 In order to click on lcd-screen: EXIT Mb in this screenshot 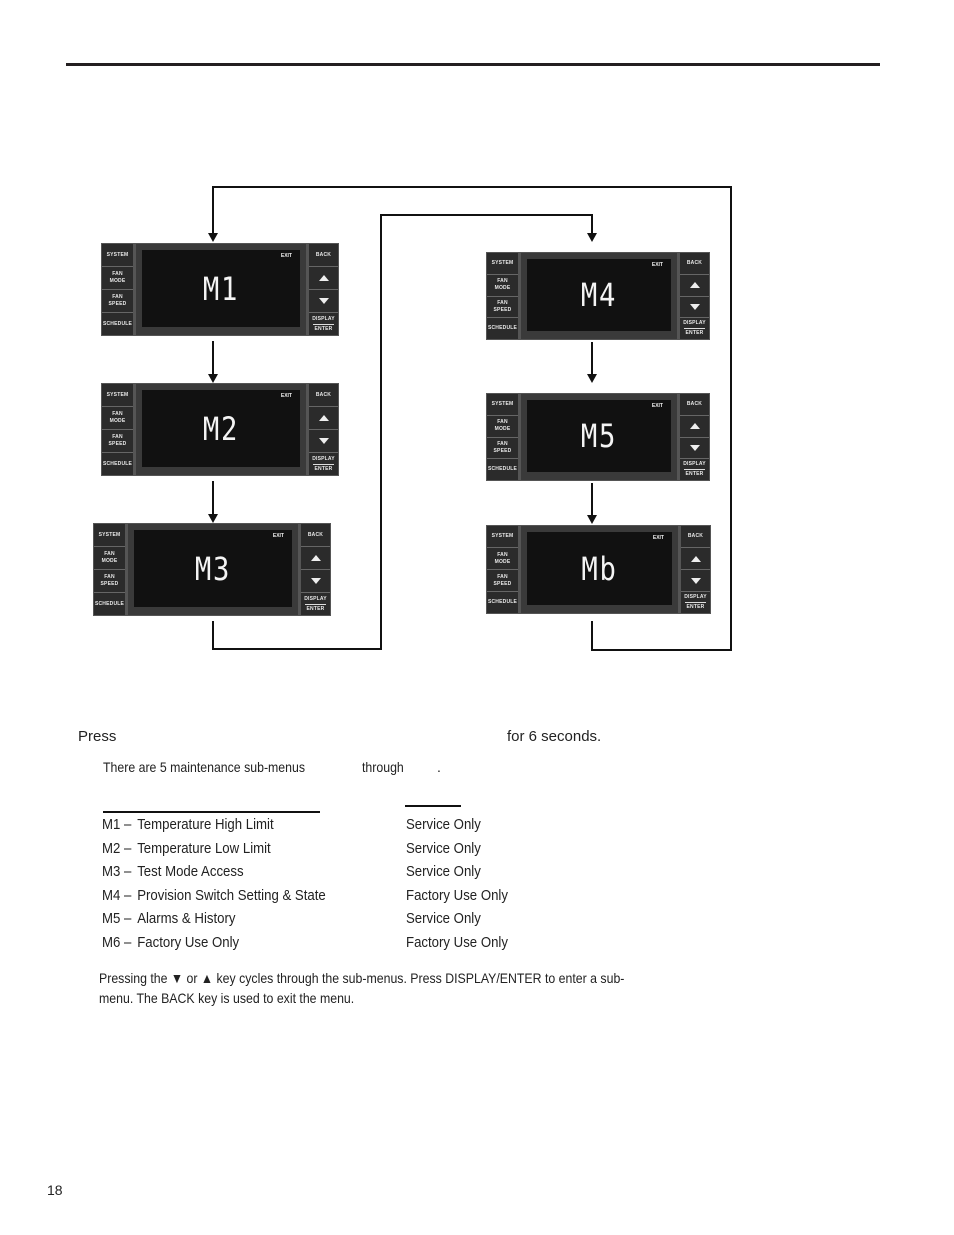, I will do `click(599, 568)`.